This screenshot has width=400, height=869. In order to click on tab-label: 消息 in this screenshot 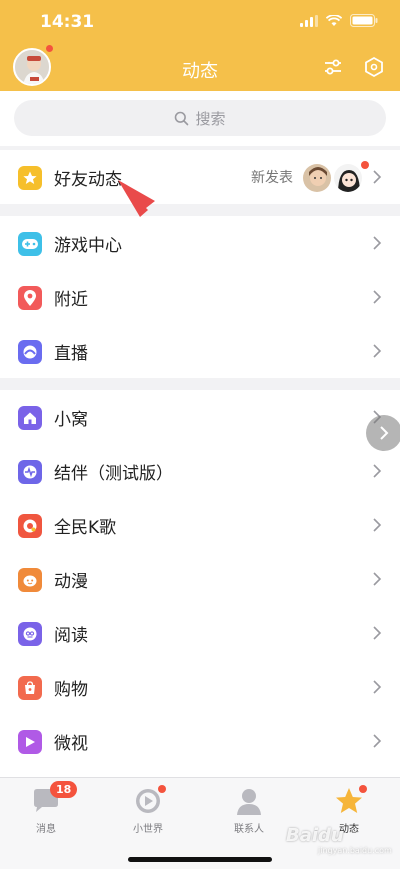, I will do `click(46, 829)`.